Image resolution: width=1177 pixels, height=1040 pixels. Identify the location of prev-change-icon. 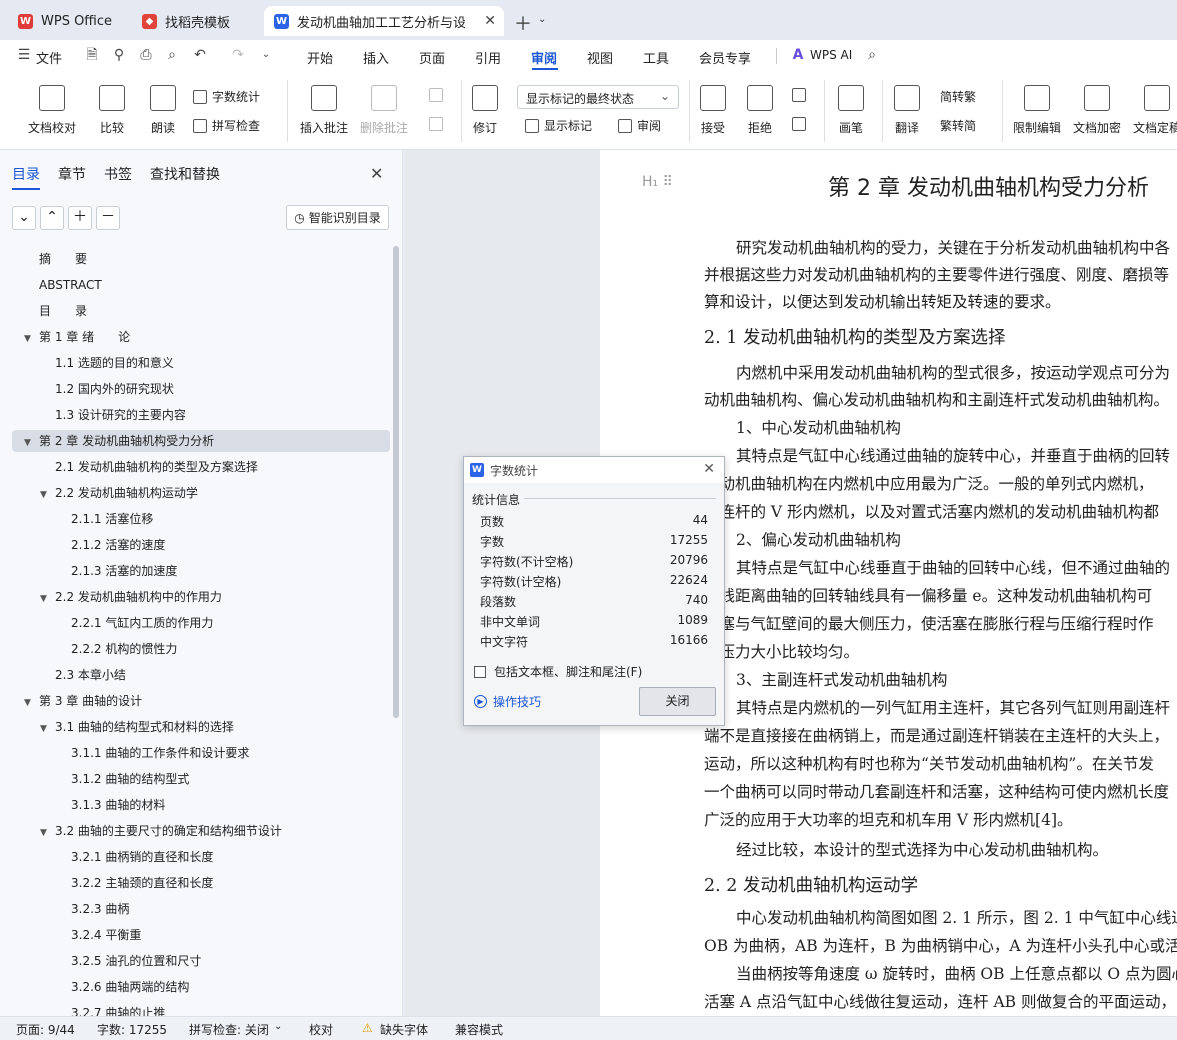
(801, 95).